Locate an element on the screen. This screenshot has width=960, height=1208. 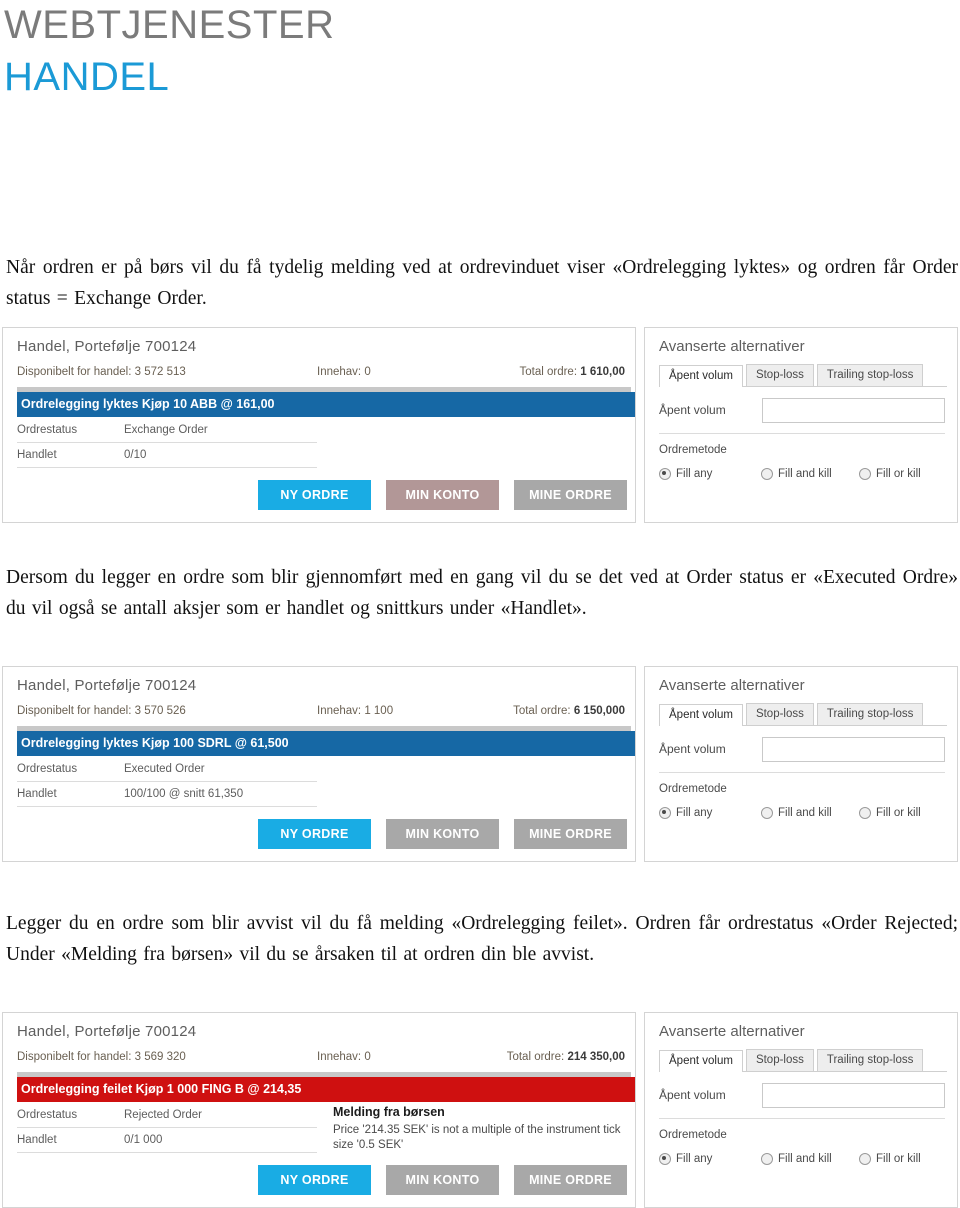
order-detail-rows: Ordrestatus Exchange Order Handlet 0/10 is located at coordinates (167, 443).